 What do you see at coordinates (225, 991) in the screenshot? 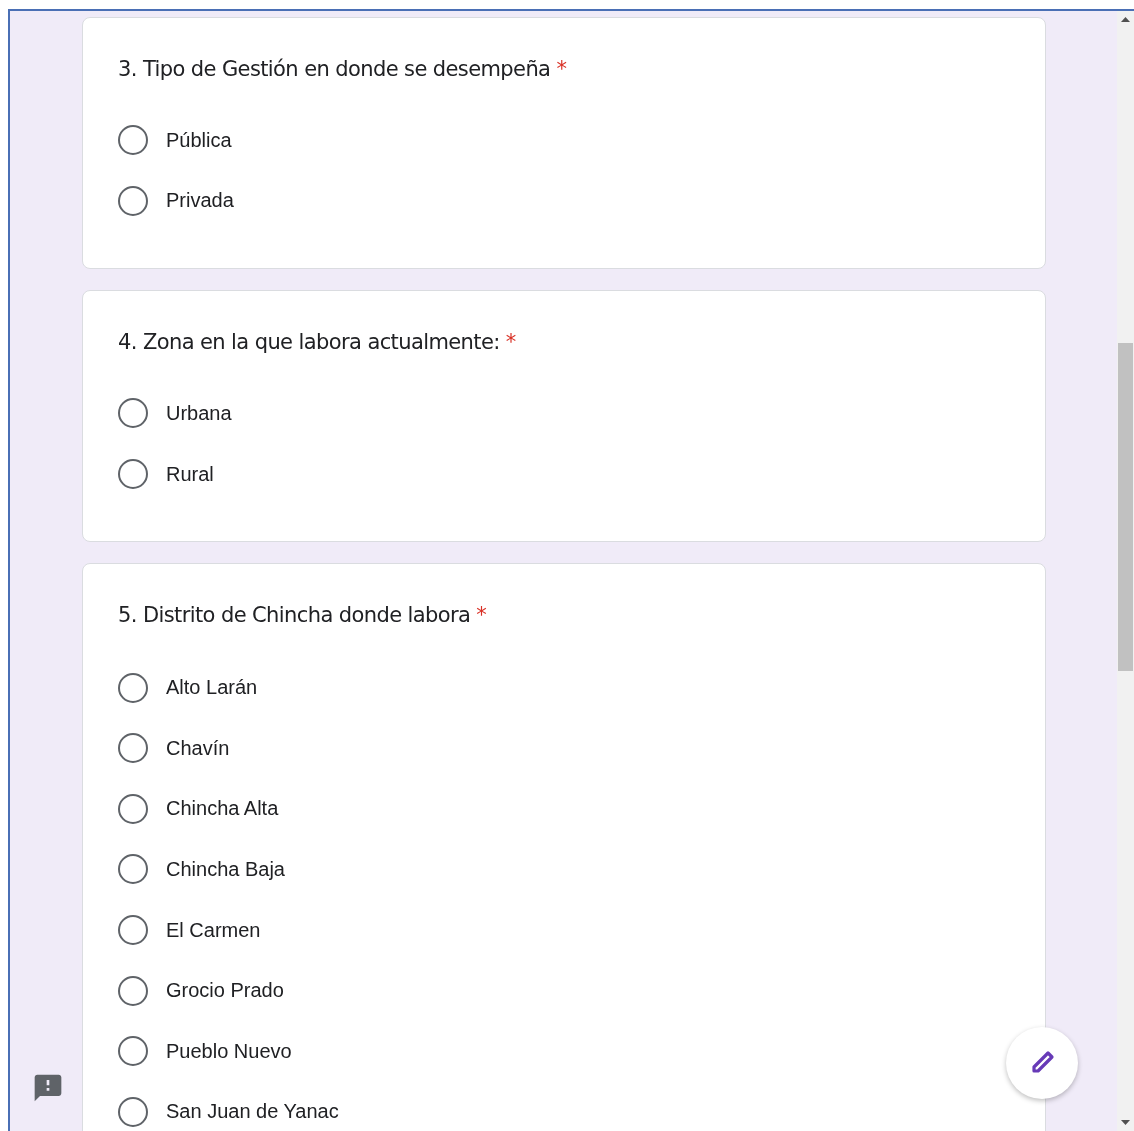
I see `option-label: Grocio Prado` at bounding box center [225, 991].